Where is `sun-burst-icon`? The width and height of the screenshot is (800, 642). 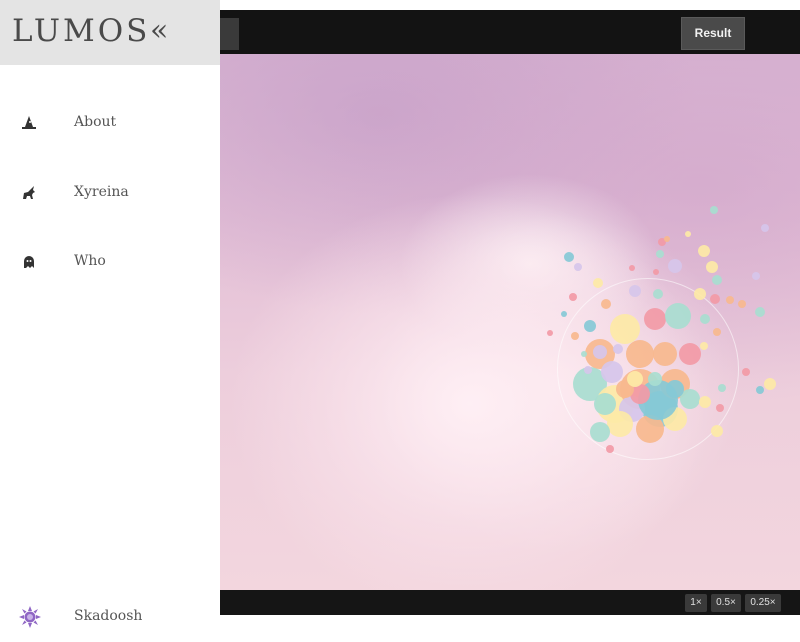 sun-burst-icon is located at coordinates (30, 617).